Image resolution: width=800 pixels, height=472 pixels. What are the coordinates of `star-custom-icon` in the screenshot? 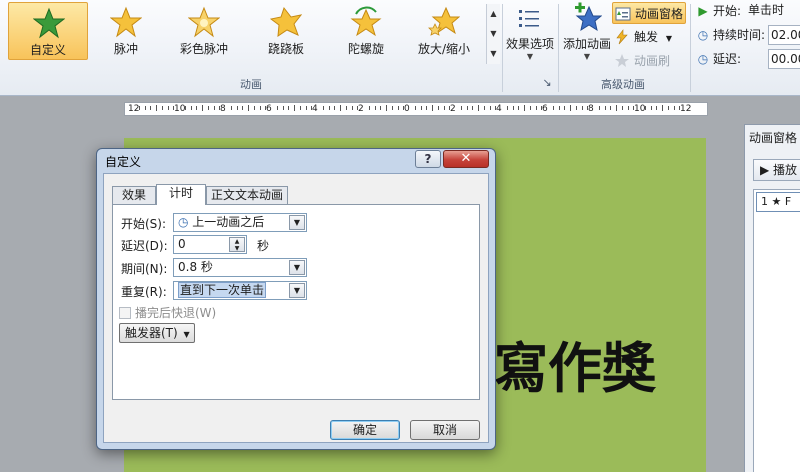 It's located at (49, 23).